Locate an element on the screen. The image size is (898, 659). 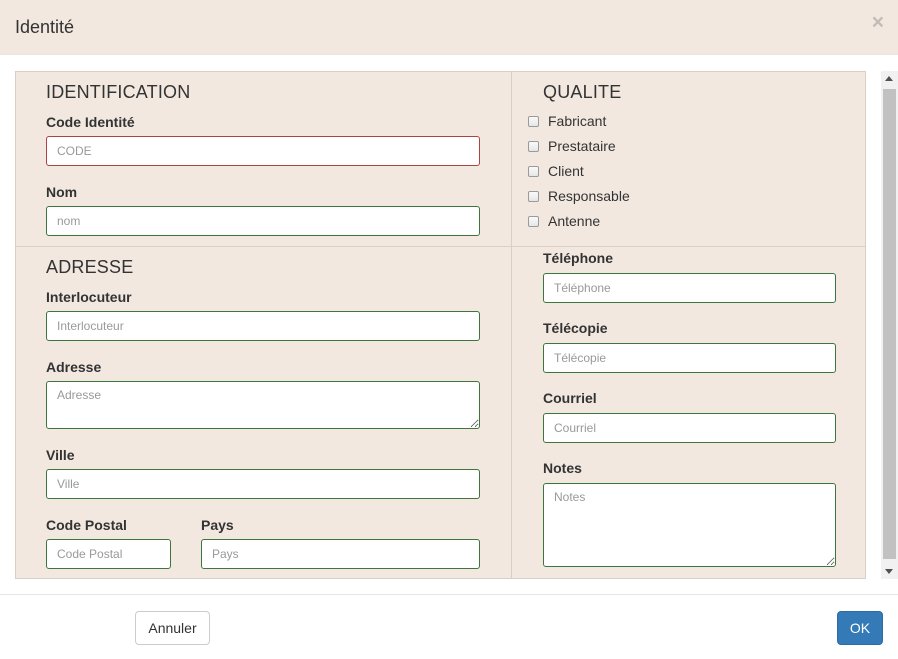
checkbox-label: Antenne is located at coordinates (574, 221).